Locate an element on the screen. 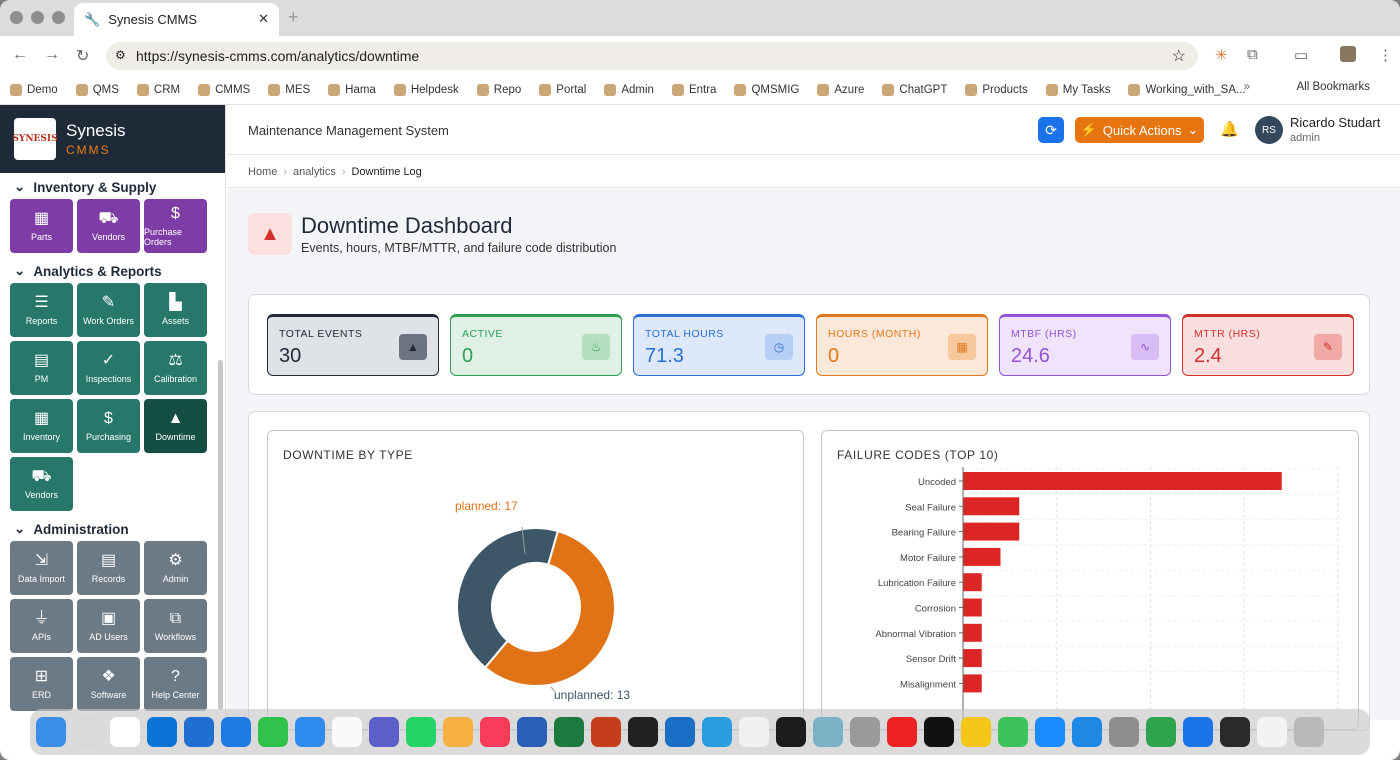  browser-tab: 🔧 Synesis CMMS ✕ is located at coordinates (176, 19).